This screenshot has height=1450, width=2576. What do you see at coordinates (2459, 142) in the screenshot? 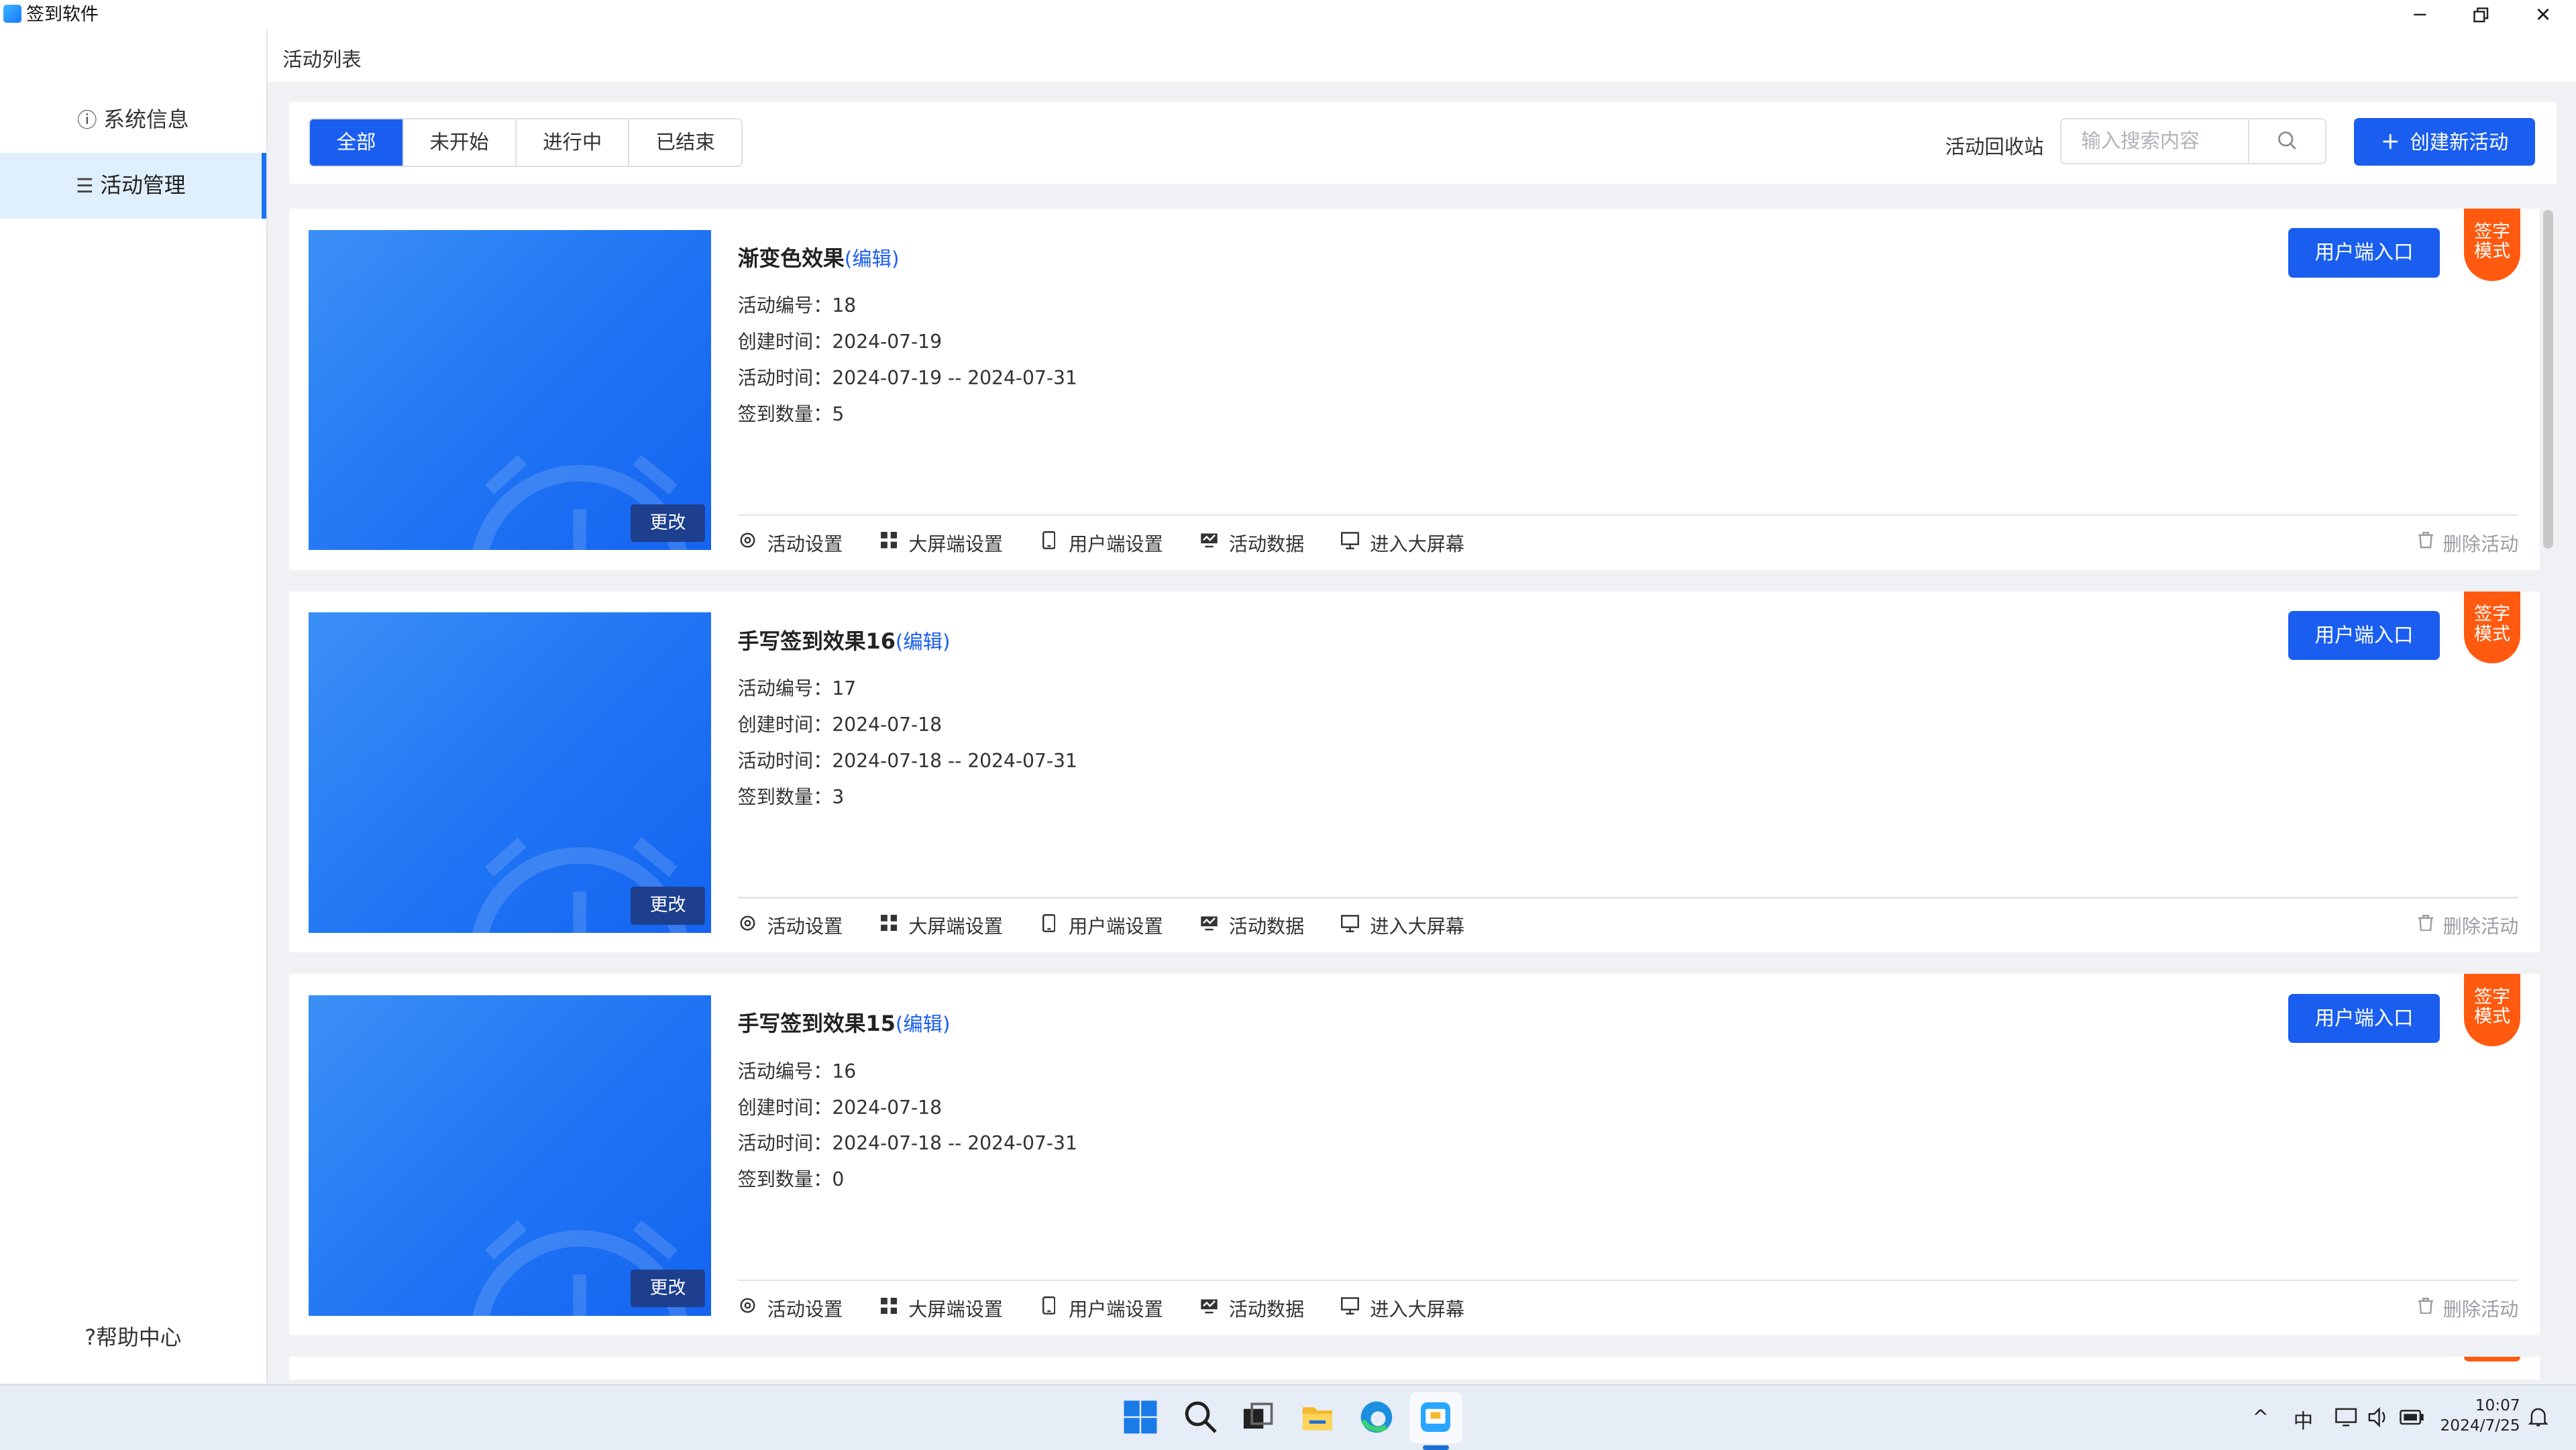
I see `create-activity-label: 创建新活动` at bounding box center [2459, 142].